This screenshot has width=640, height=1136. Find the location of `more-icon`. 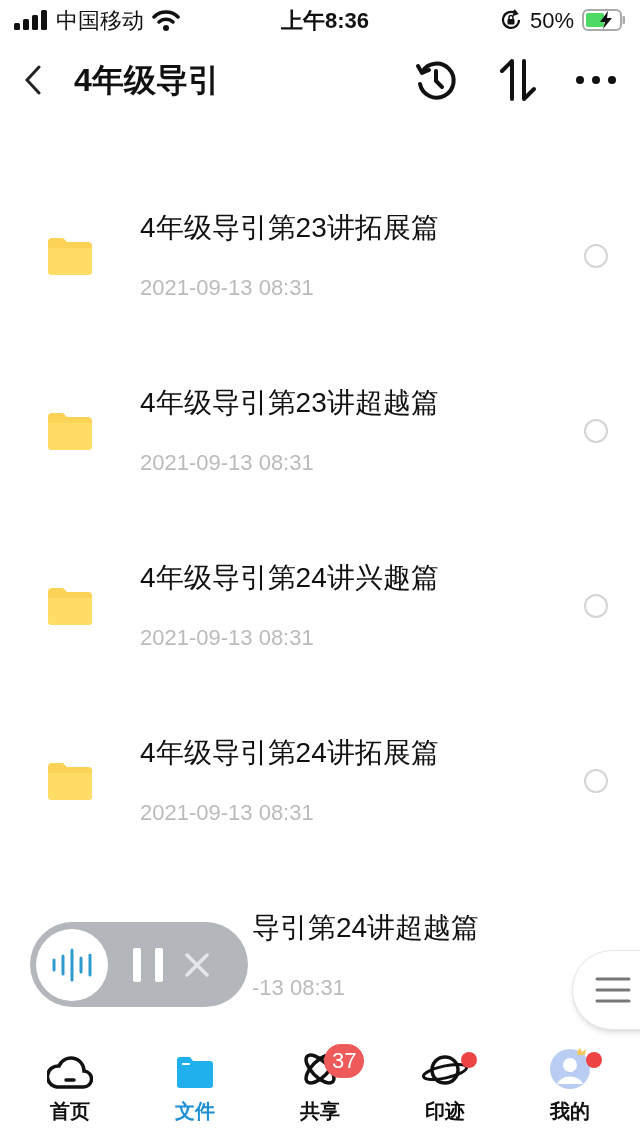

more-icon is located at coordinates (596, 80).